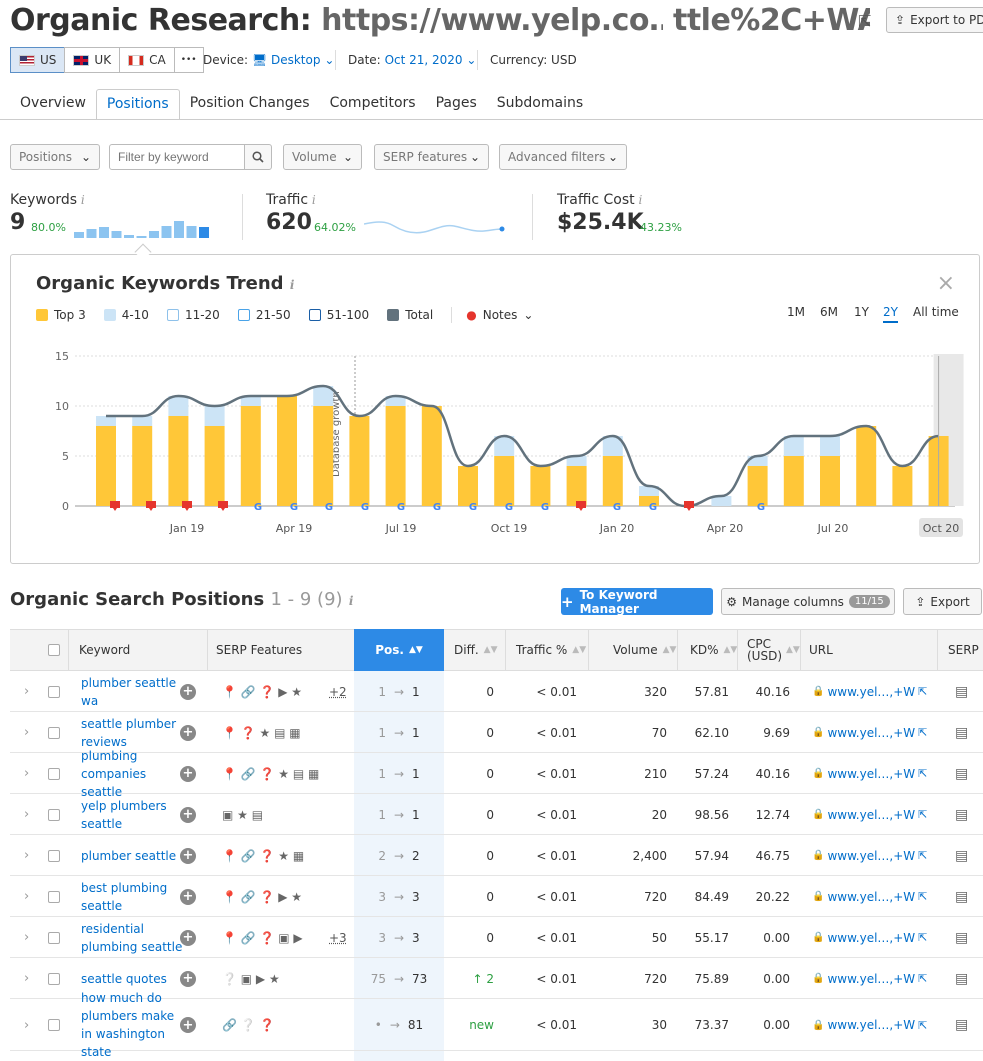 This screenshot has height=1061, width=983. I want to click on period-6m: 6M, so click(829, 312).